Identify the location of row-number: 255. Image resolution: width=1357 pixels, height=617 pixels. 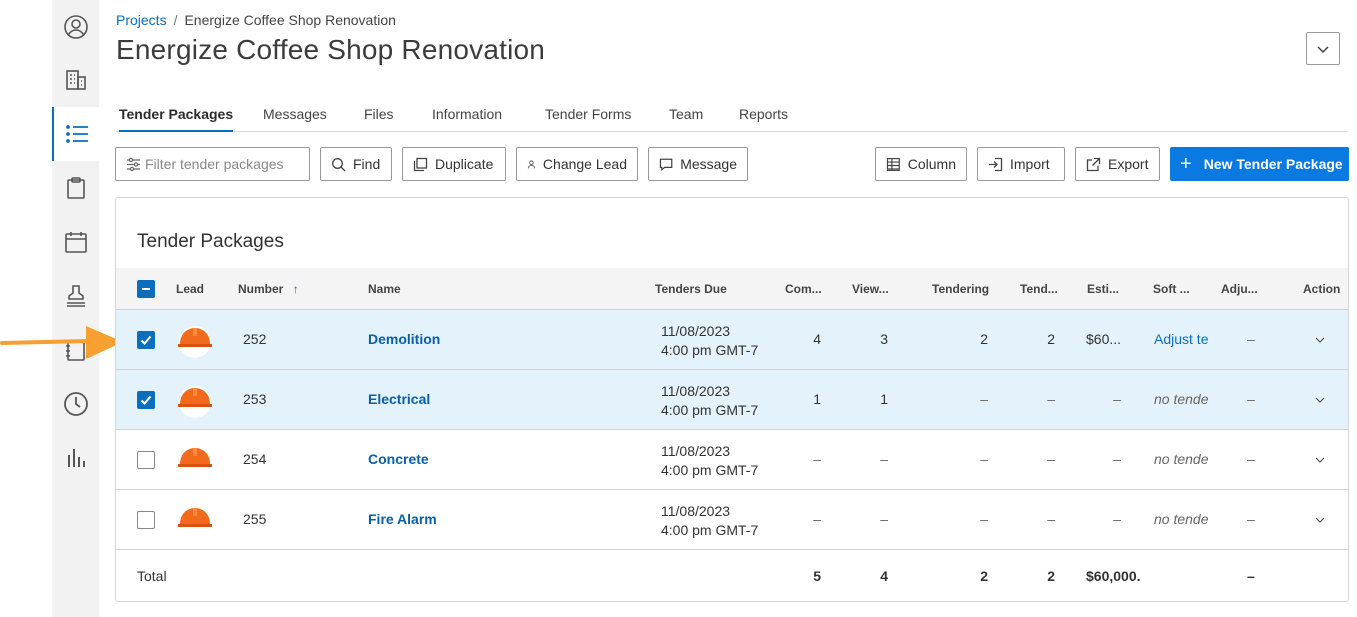
(255, 519).